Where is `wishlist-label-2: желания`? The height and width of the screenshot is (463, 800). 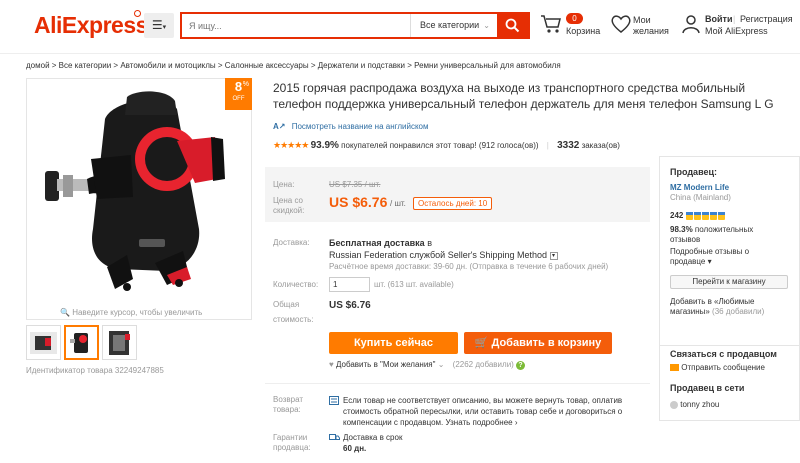 wishlist-label-2: желания is located at coordinates (651, 31).